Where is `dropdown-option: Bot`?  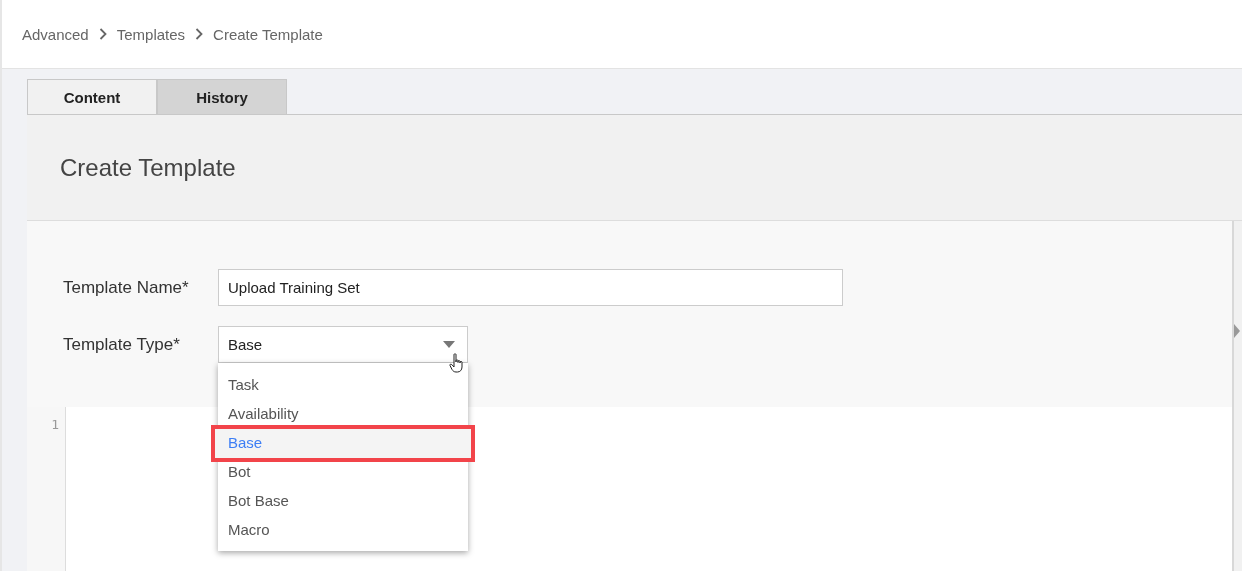 dropdown-option: Bot is located at coordinates (343, 471).